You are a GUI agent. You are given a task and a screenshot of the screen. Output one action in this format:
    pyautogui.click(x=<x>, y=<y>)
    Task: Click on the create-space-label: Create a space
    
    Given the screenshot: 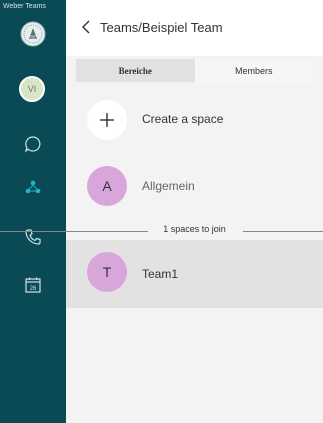 What is the action you would take?
    pyautogui.click(x=183, y=119)
    